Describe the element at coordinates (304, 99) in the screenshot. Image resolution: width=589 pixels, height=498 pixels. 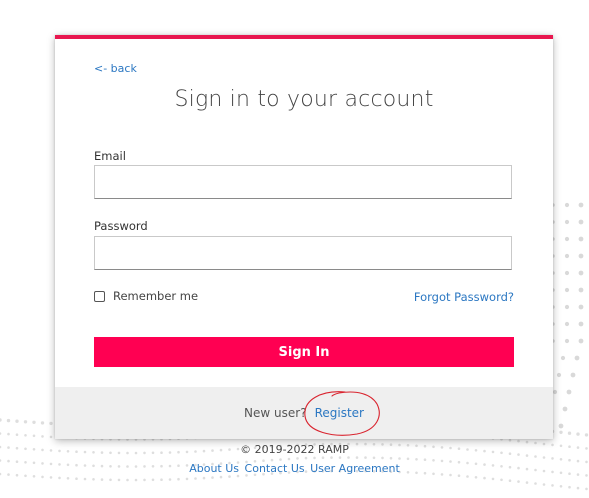
I see `page-title: Sign in to your account` at that location.